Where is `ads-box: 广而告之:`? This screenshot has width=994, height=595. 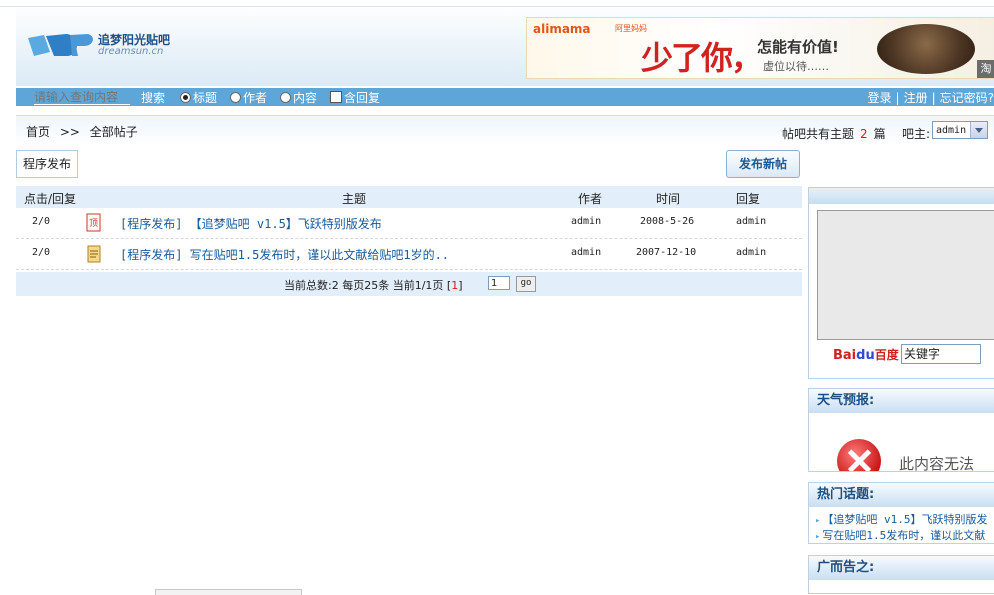
ads-box: 广而告之: is located at coordinates (901, 574).